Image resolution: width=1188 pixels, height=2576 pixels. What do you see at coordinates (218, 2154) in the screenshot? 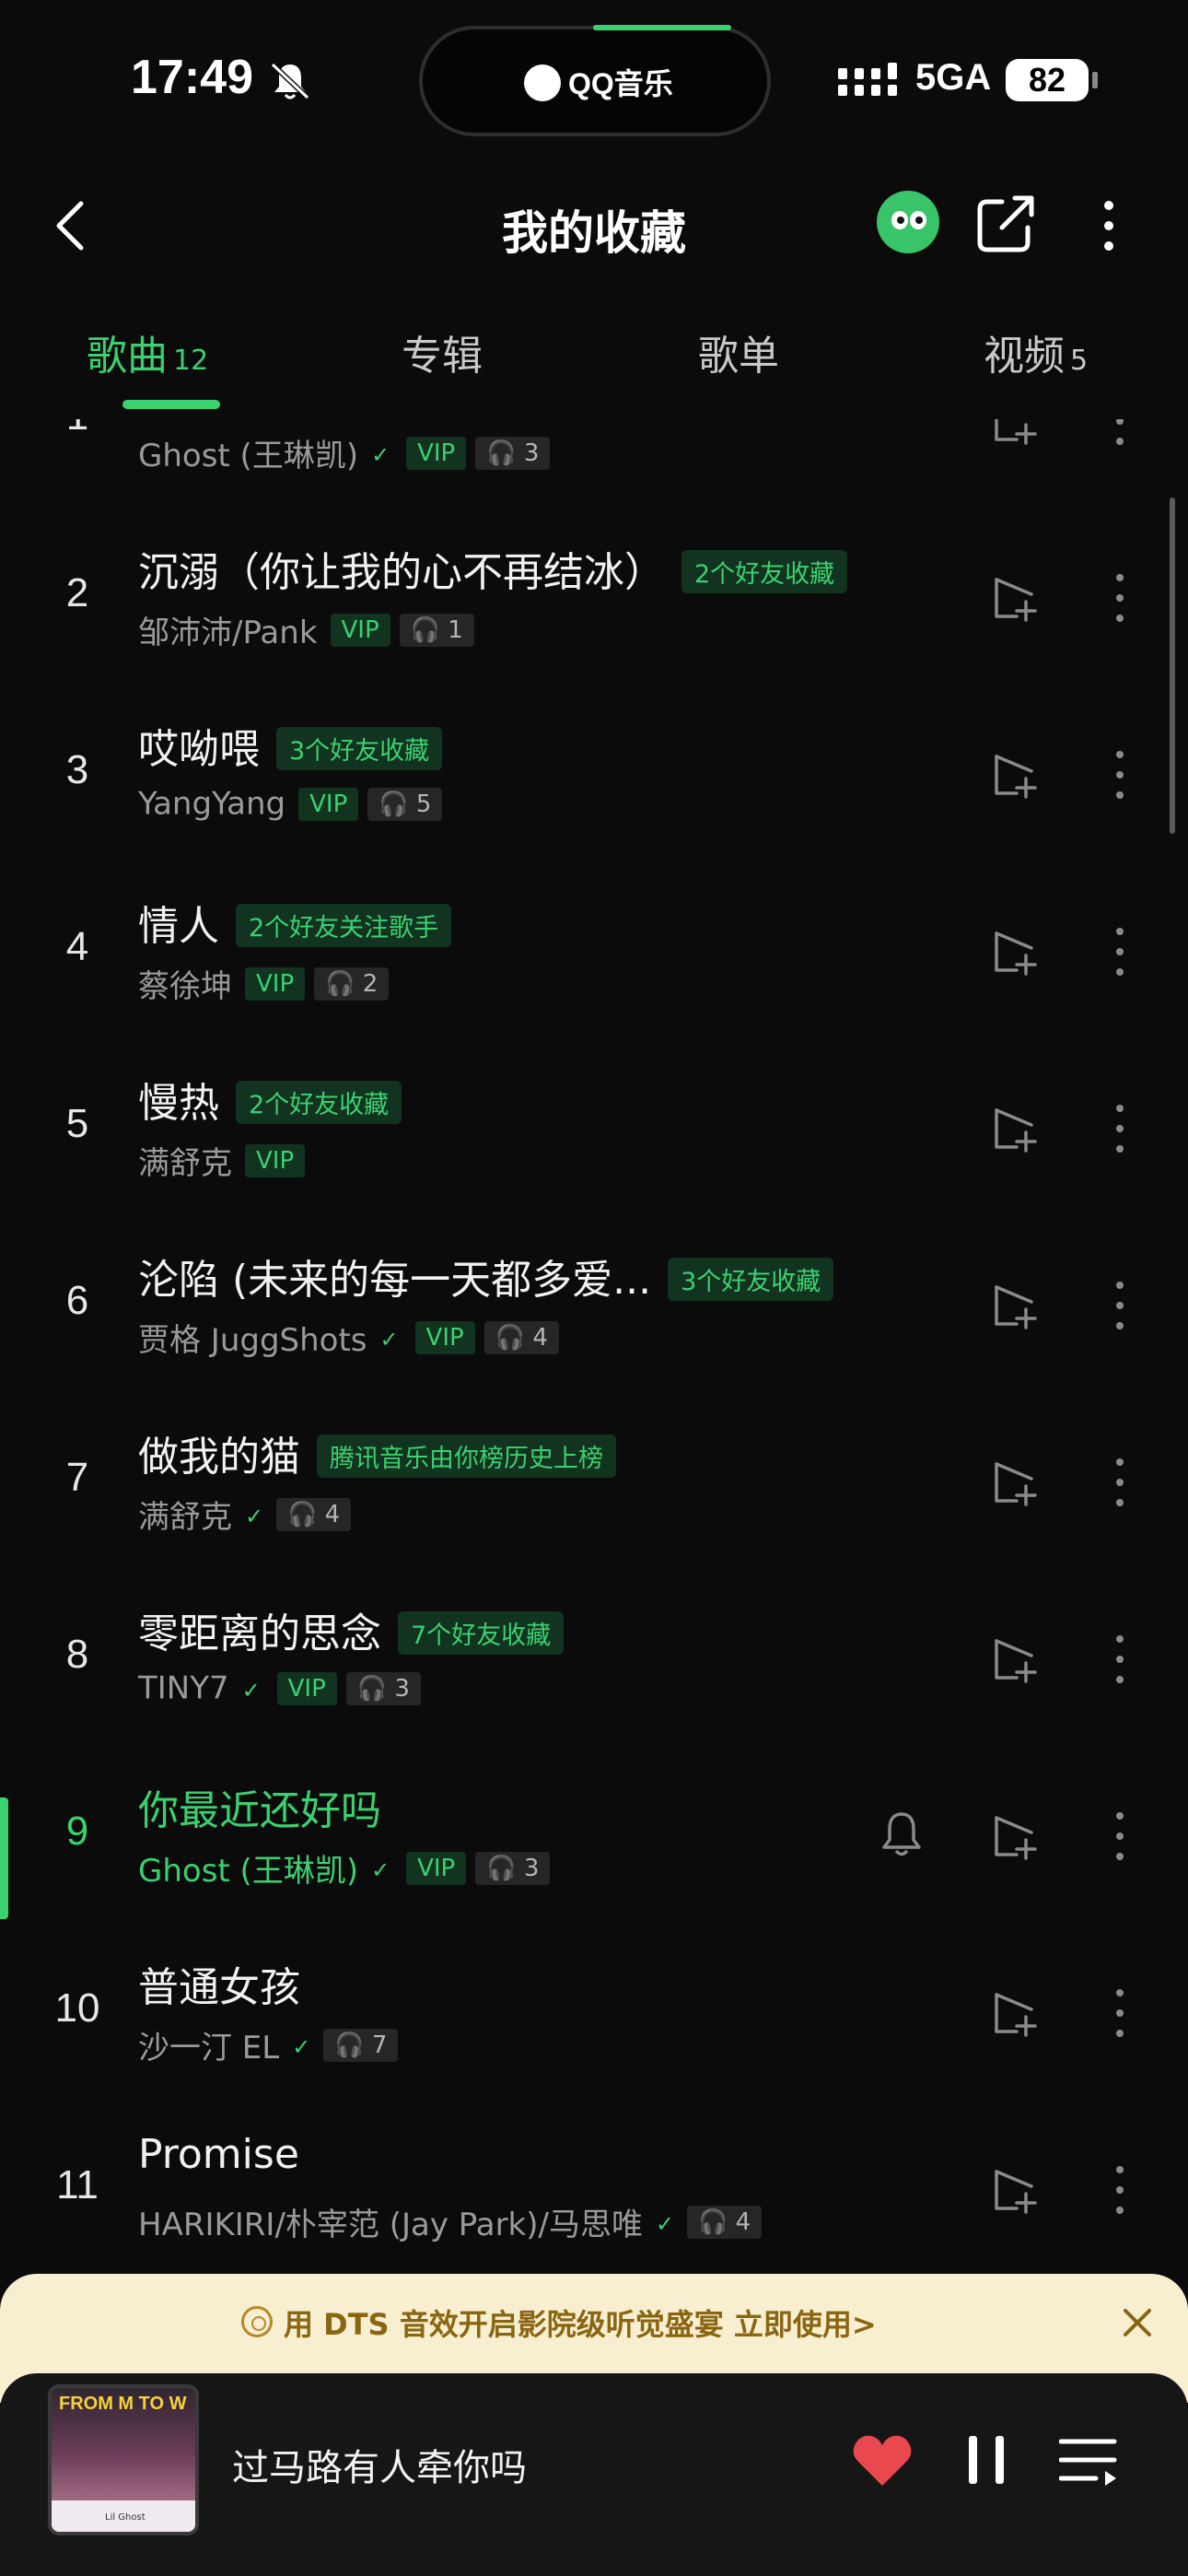
I see `song-title: Promise` at bounding box center [218, 2154].